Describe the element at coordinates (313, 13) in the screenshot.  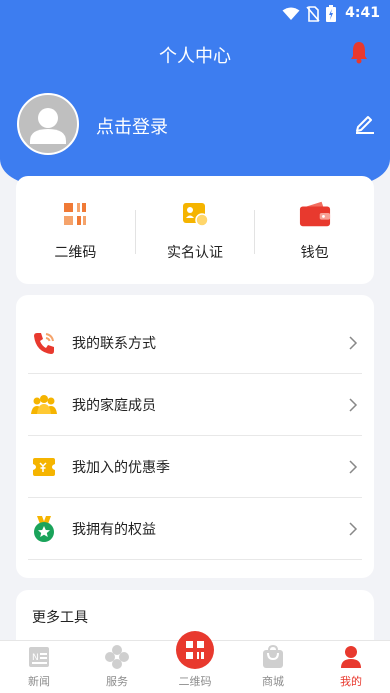
I see `no-sim-icon` at that location.